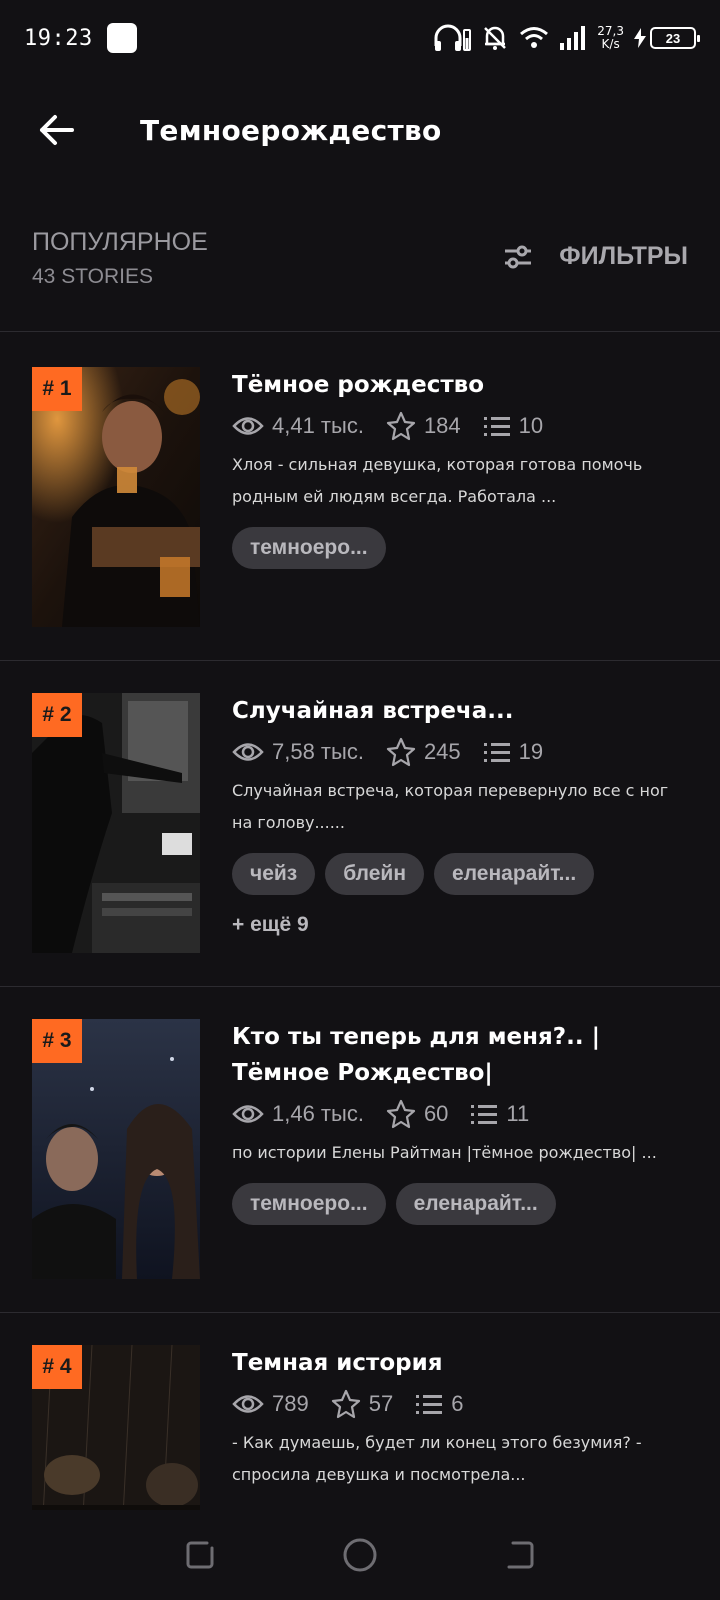  Describe the element at coordinates (436, 1113) in the screenshot. I see `votes-count: 60` at that location.